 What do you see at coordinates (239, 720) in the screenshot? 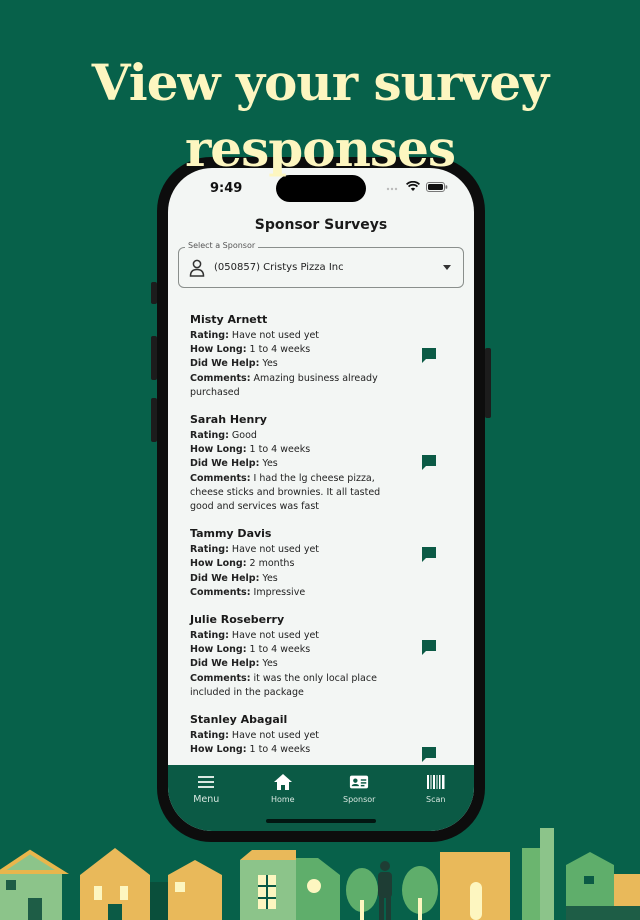
I see `respondent-name: Stanley Abagail` at bounding box center [239, 720].